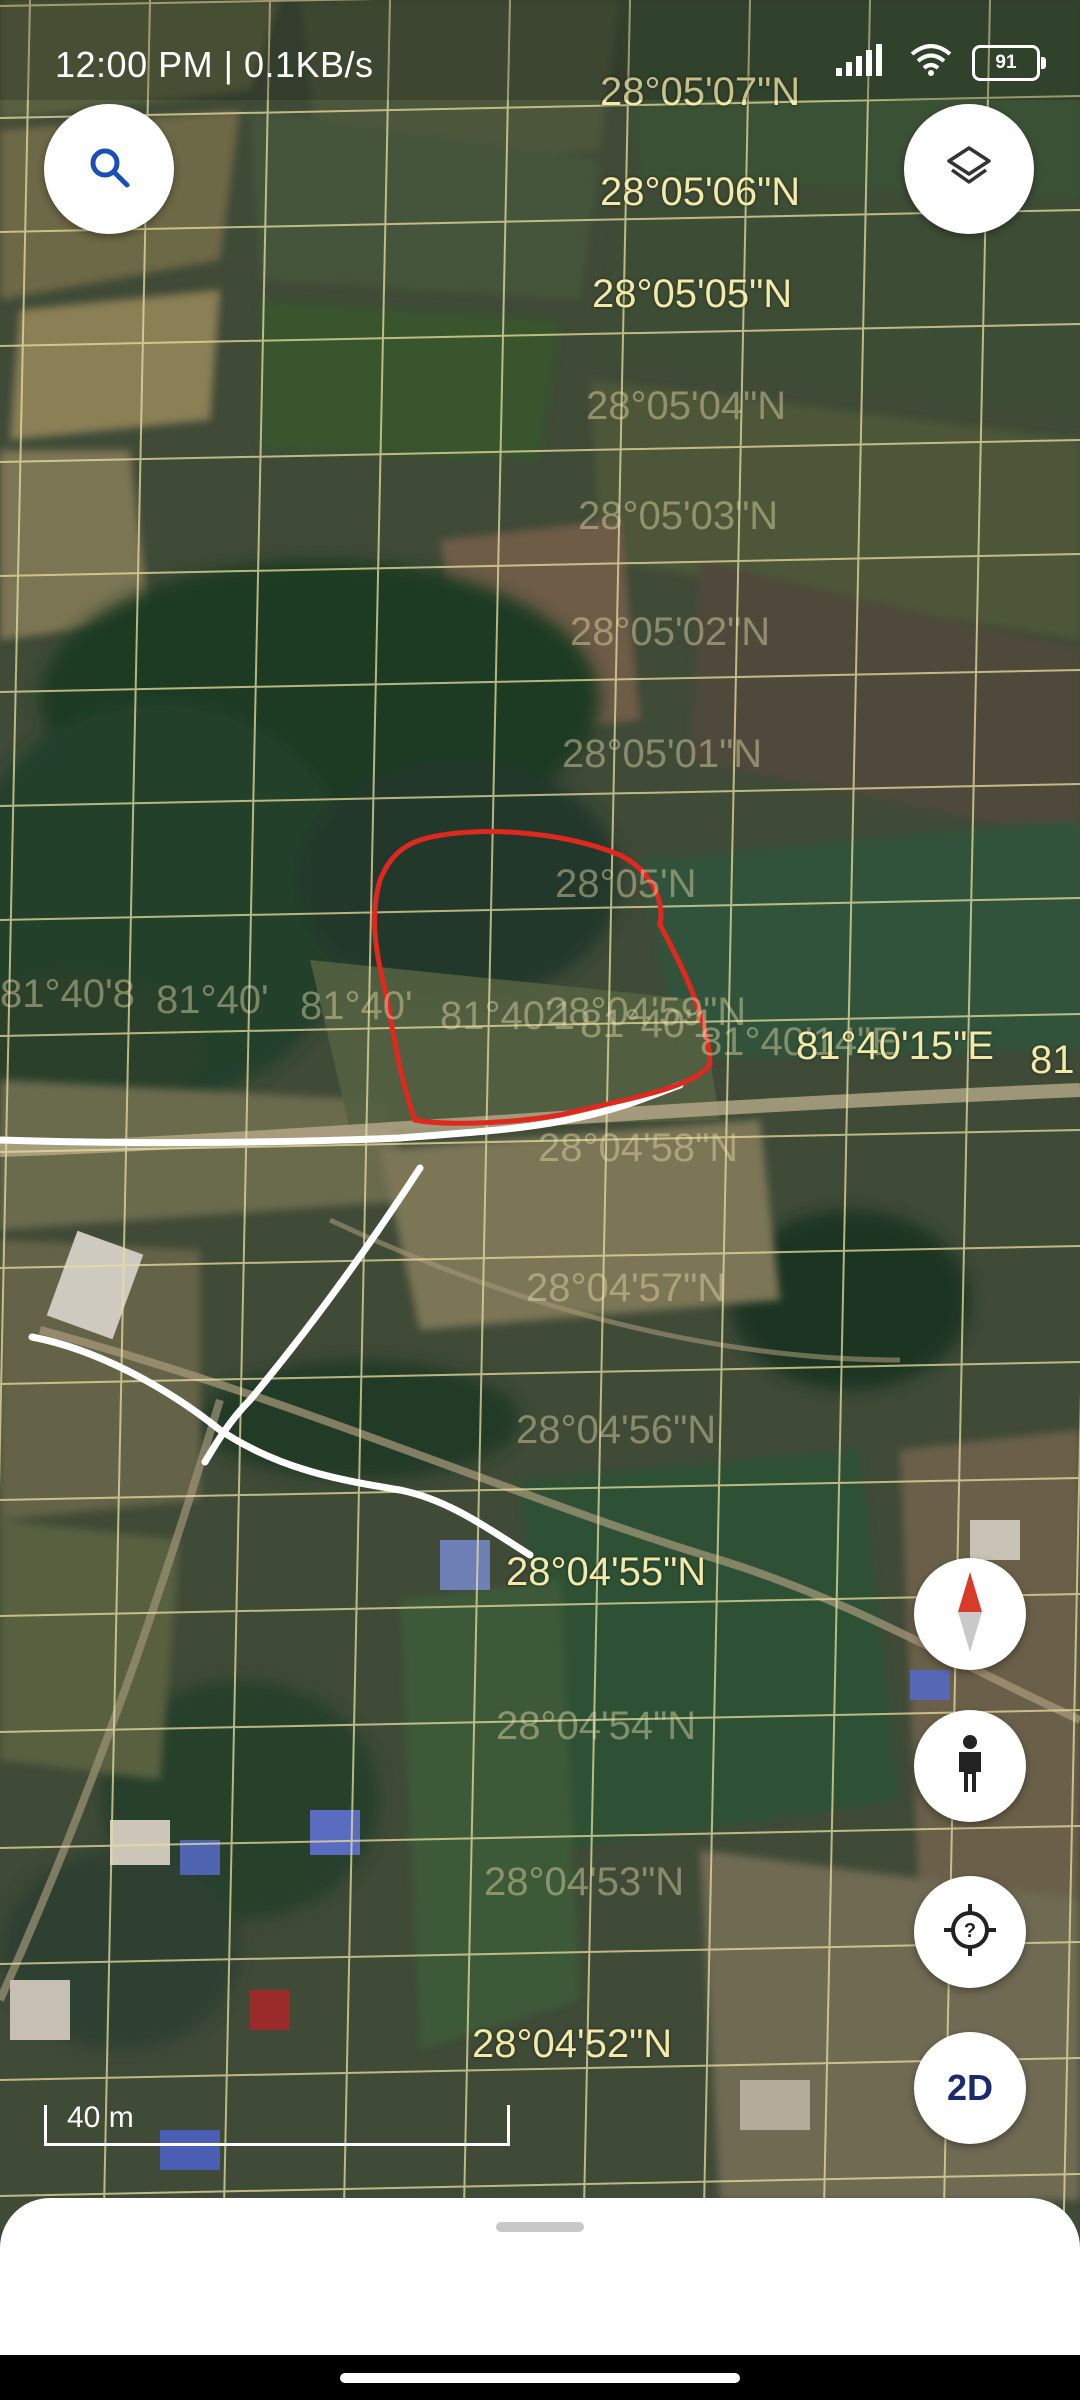 The image size is (1080, 2400). What do you see at coordinates (638, 1148) in the screenshot?
I see `latitude-label: 28°04'58"N` at bounding box center [638, 1148].